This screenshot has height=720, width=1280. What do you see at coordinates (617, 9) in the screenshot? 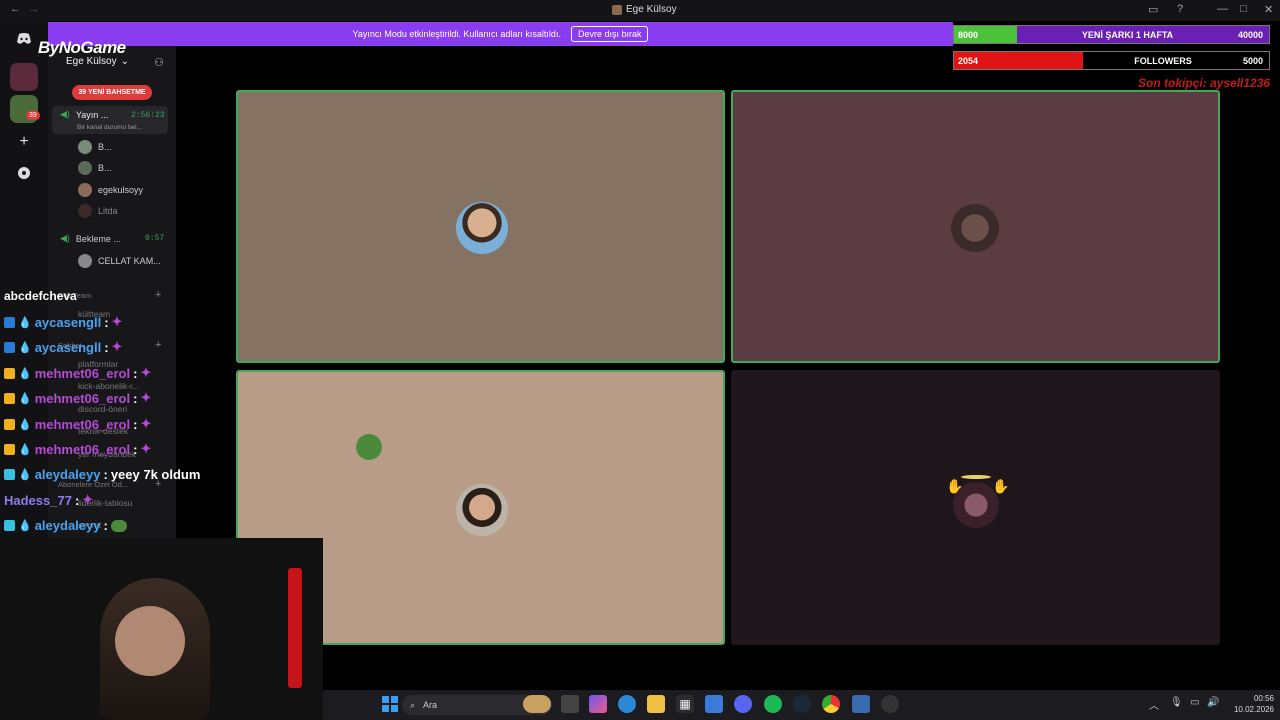
I see `server-avatar-icon` at bounding box center [617, 9].